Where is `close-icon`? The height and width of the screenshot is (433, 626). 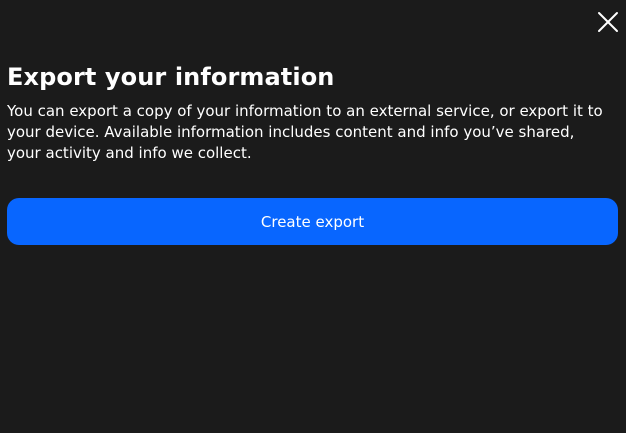
close-icon is located at coordinates (608, 22).